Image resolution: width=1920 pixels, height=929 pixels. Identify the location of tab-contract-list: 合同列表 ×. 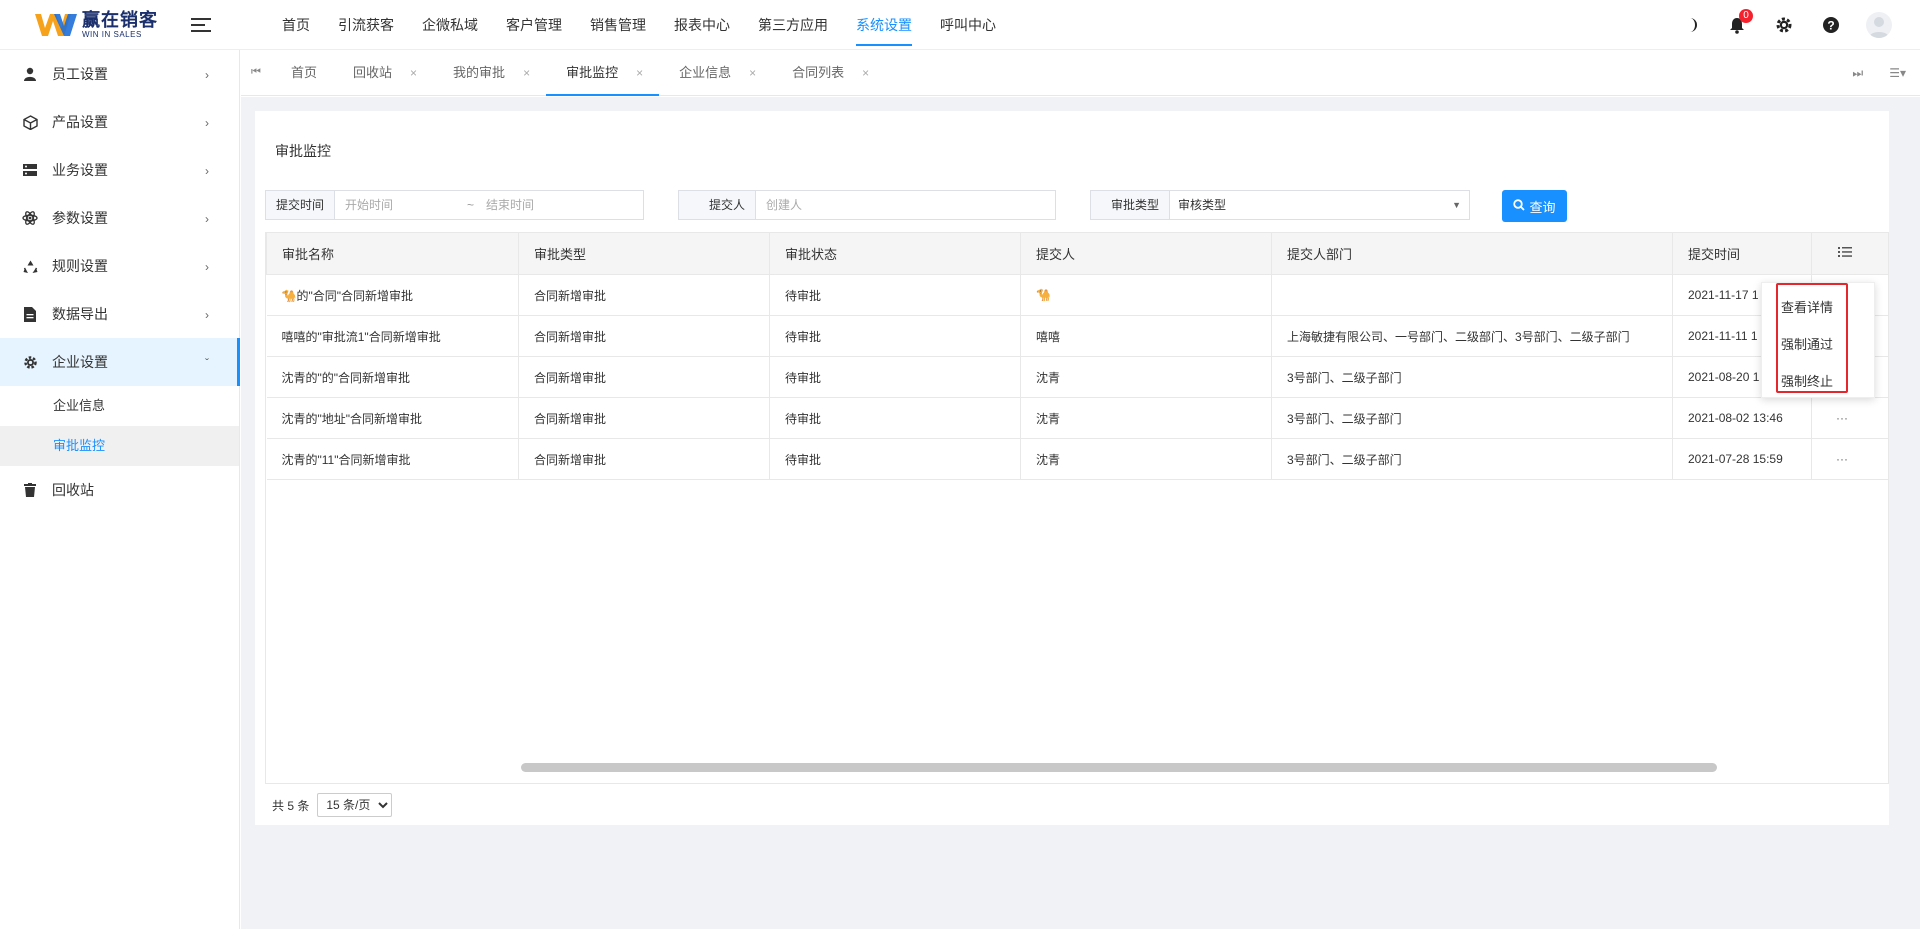
(828, 73).